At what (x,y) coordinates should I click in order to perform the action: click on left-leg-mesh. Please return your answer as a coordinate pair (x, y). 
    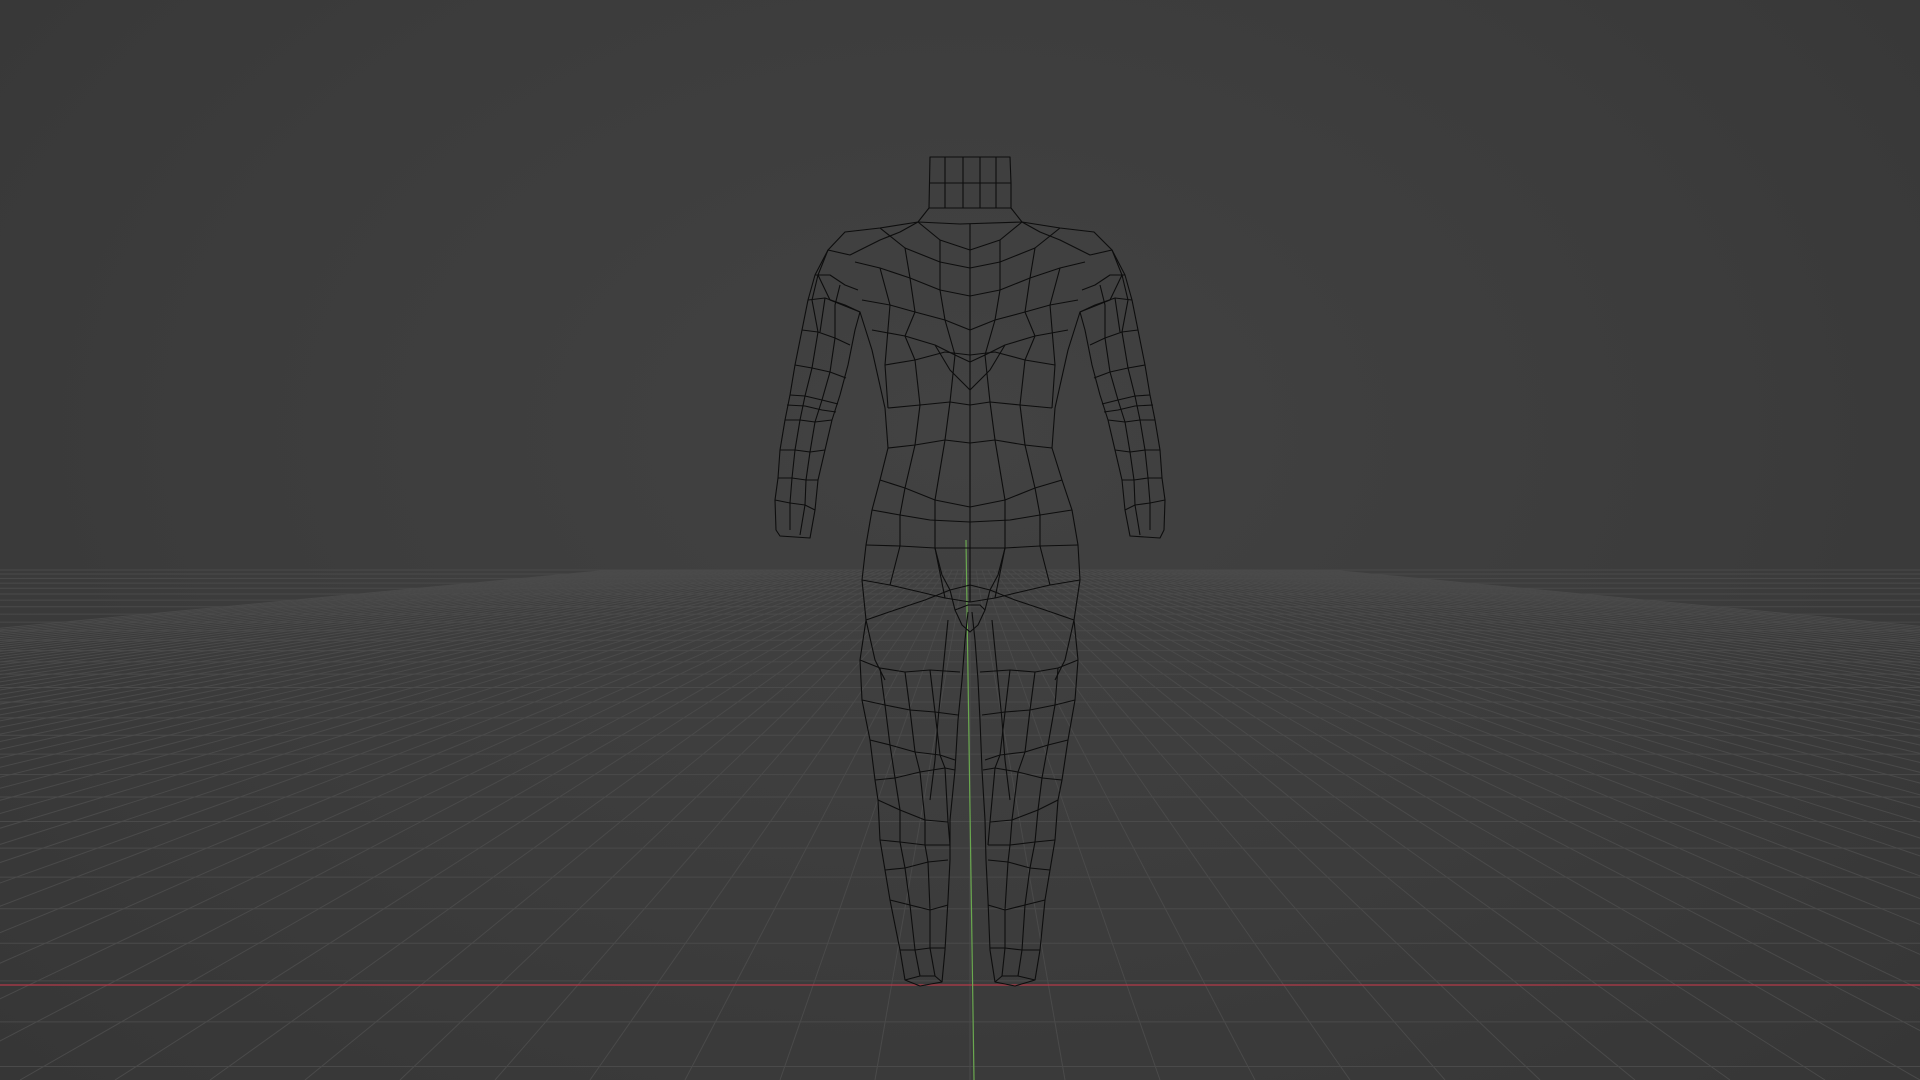
    Looking at the image, I should click on (914, 799).